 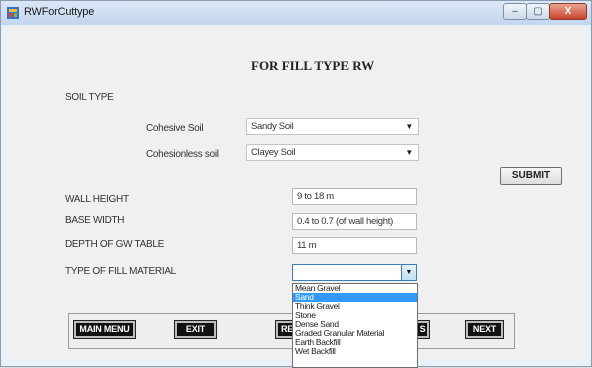 What do you see at coordinates (273, 152) in the screenshot?
I see `cohesionless-soil-value: Clayey Soil` at bounding box center [273, 152].